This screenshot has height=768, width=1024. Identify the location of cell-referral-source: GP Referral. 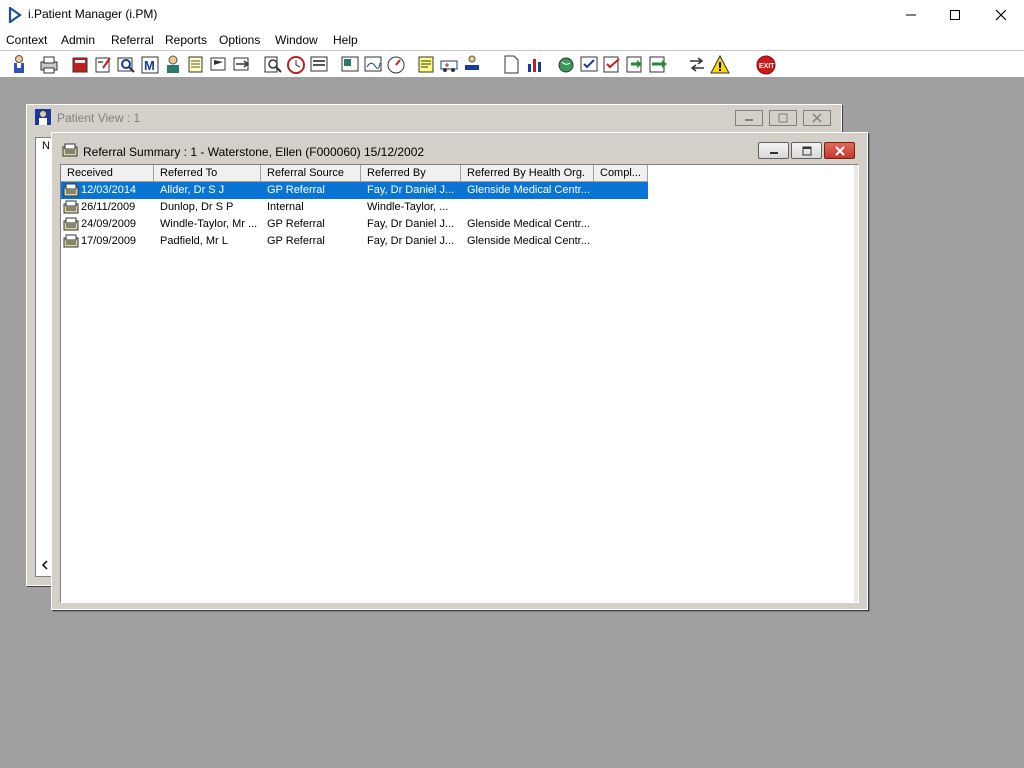
(296, 224).